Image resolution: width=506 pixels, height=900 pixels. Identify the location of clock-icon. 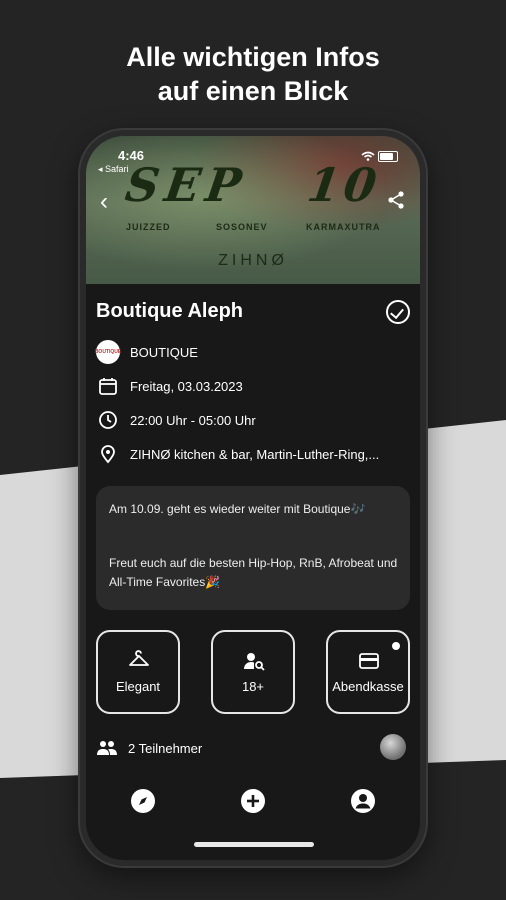
(108, 420).